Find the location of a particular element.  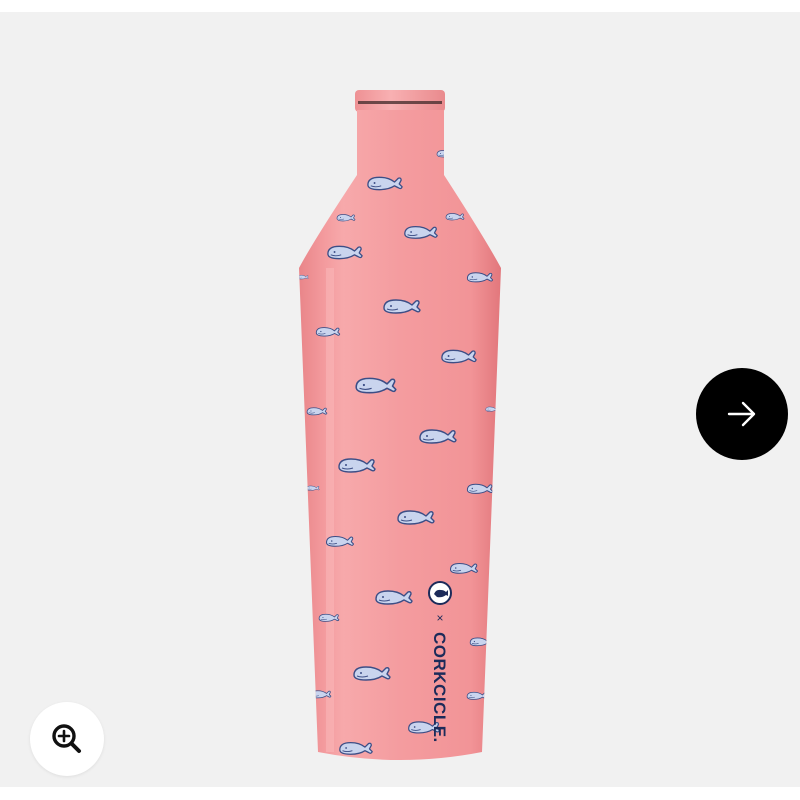

zoom-button is located at coordinates (67, 739).